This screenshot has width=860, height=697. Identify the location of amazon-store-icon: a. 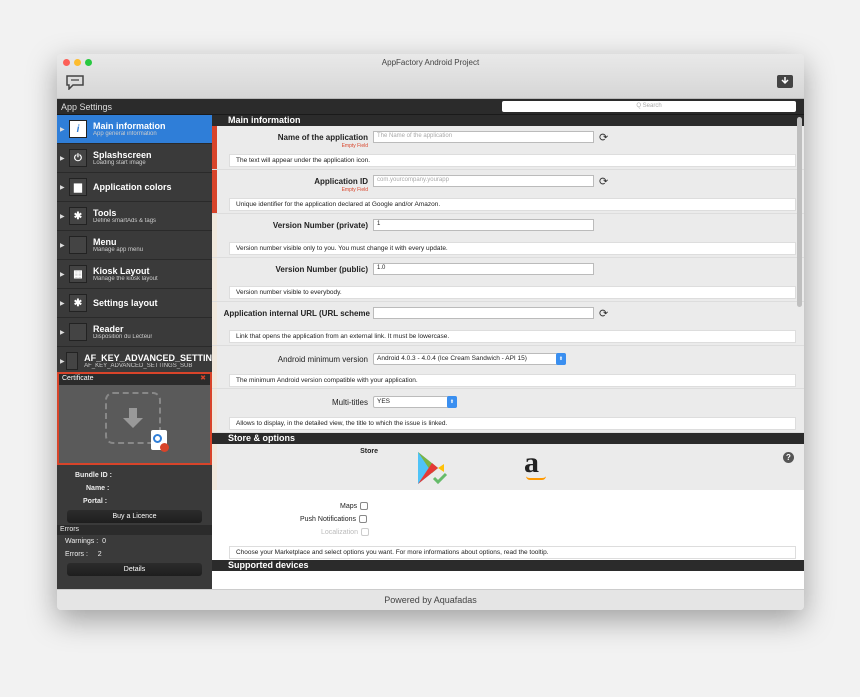
(535, 463).